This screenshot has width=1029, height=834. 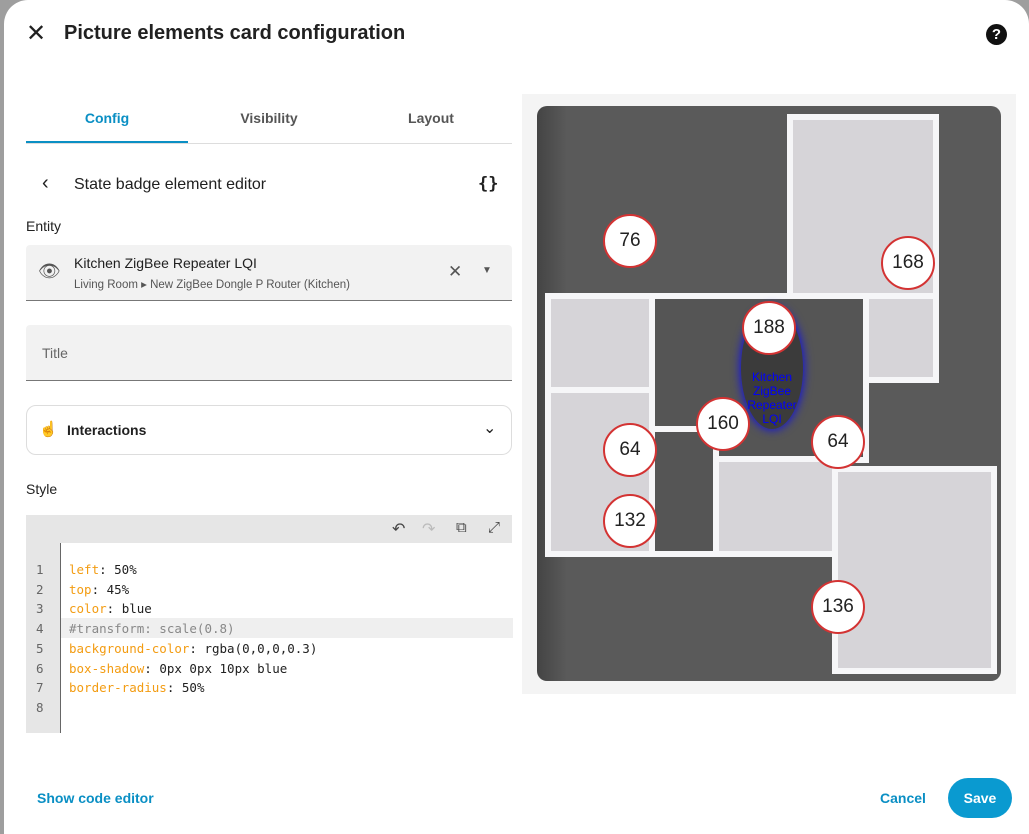 I want to click on line-number: 1, so click(x=40, y=569).